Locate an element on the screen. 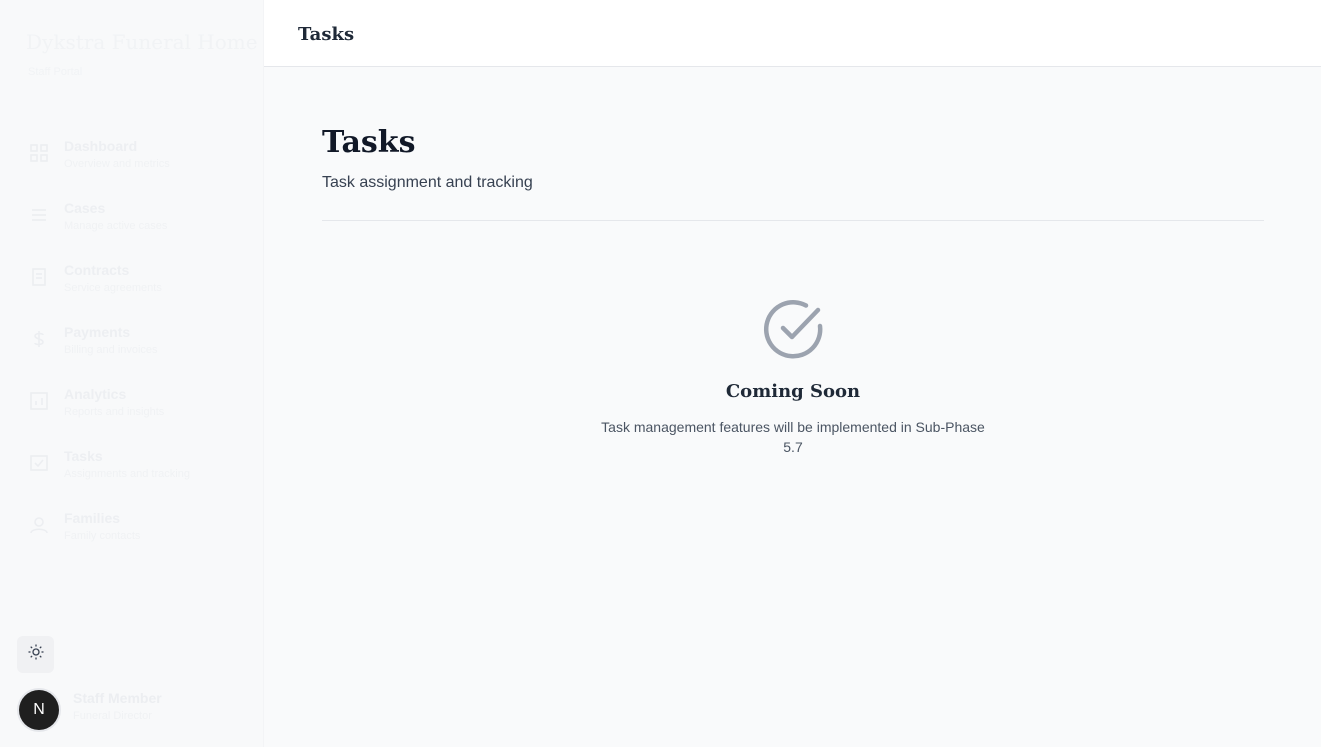 The image size is (1321, 747). divider is located at coordinates (793, 220).